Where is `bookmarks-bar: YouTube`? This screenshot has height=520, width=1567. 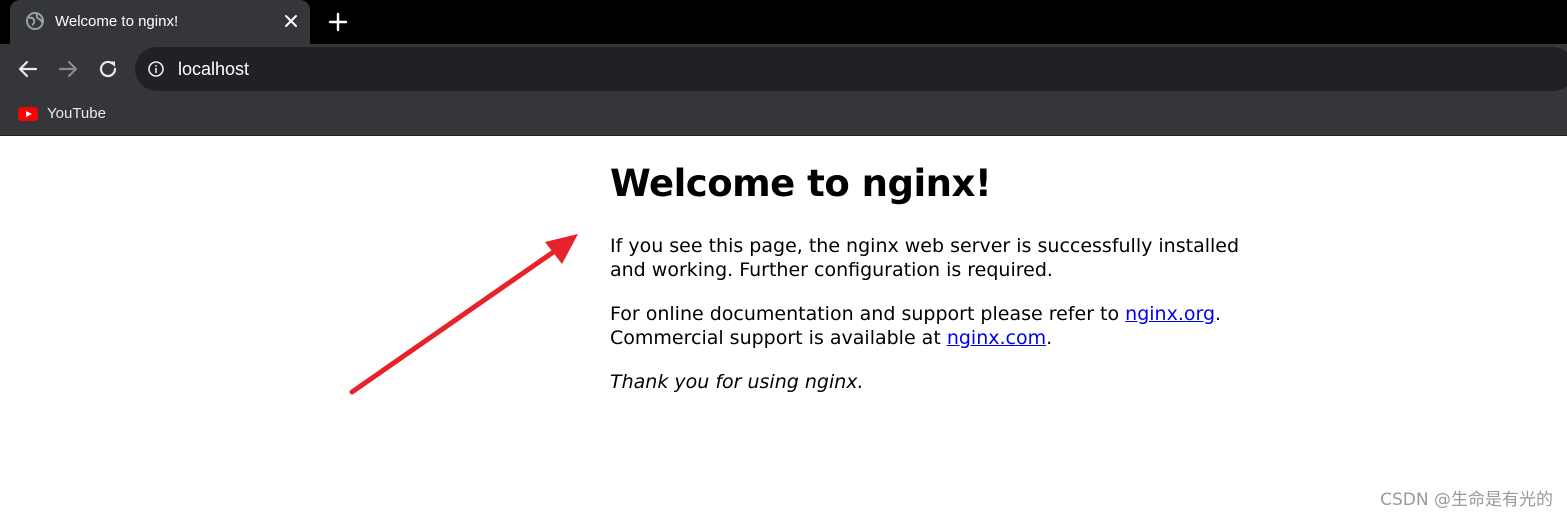 bookmarks-bar: YouTube is located at coordinates (783, 115).